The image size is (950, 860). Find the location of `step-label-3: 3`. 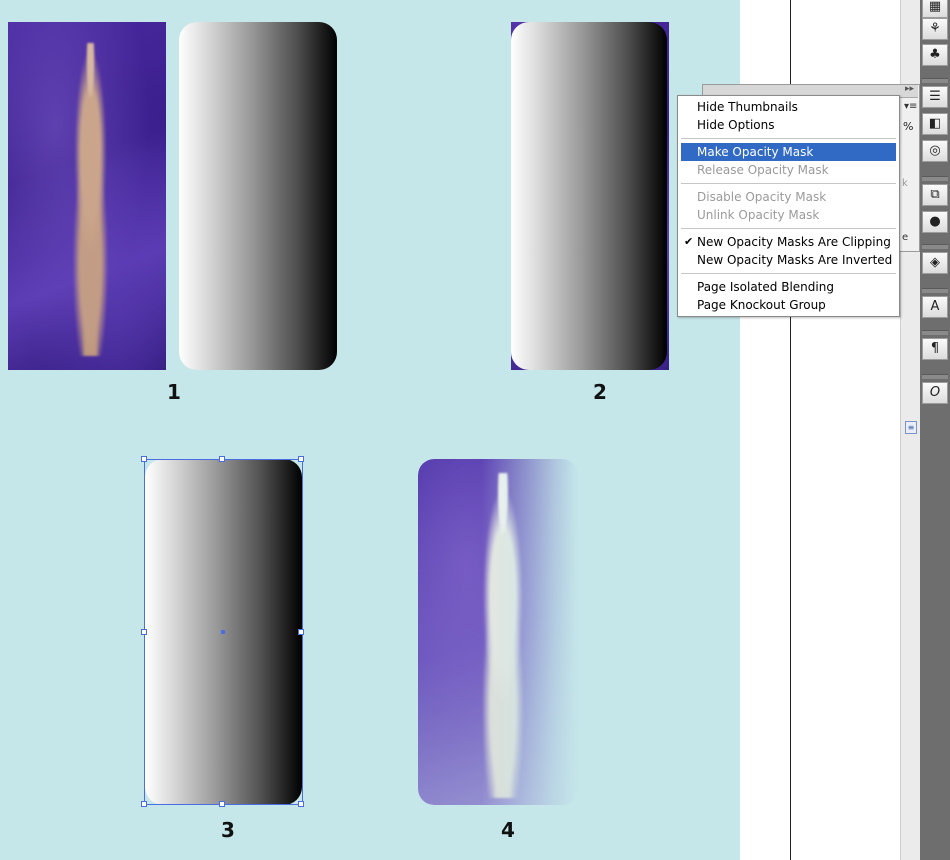

step-label-3: 3 is located at coordinates (228, 830).